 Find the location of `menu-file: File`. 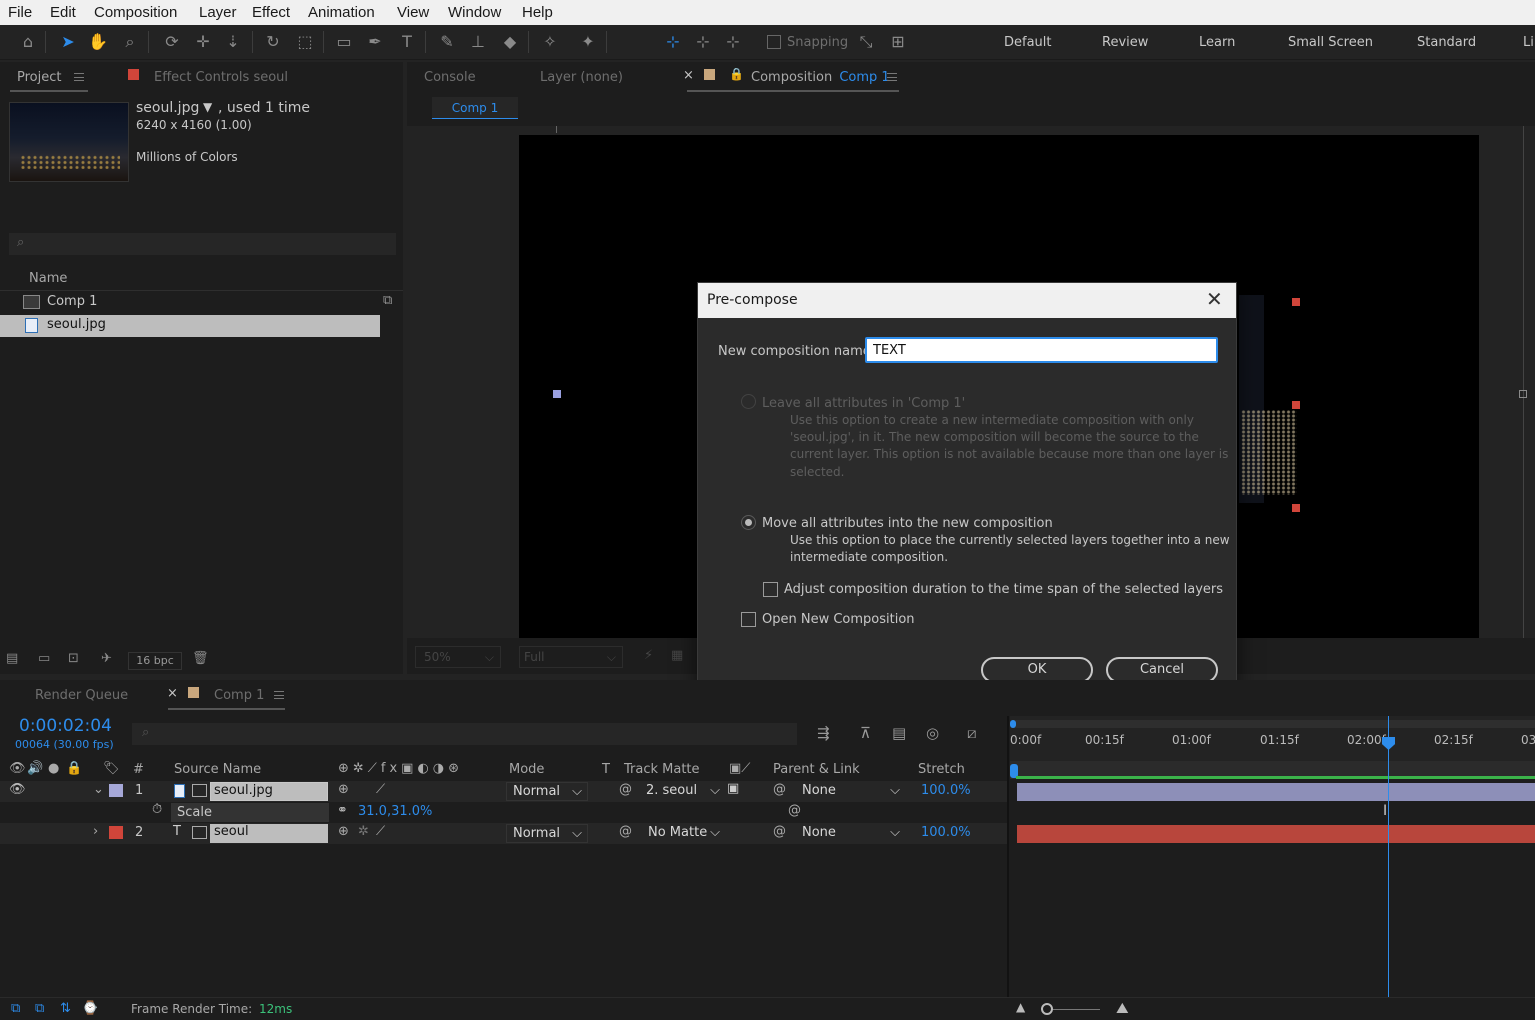

menu-file: File is located at coordinates (20, 12).